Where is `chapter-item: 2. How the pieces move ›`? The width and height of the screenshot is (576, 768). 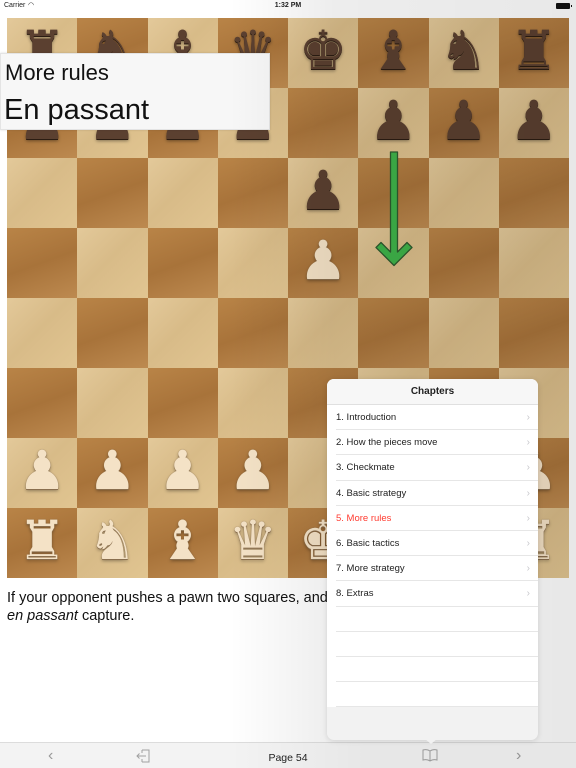 chapter-item: 2. How the pieces move › is located at coordinates (432, 443).